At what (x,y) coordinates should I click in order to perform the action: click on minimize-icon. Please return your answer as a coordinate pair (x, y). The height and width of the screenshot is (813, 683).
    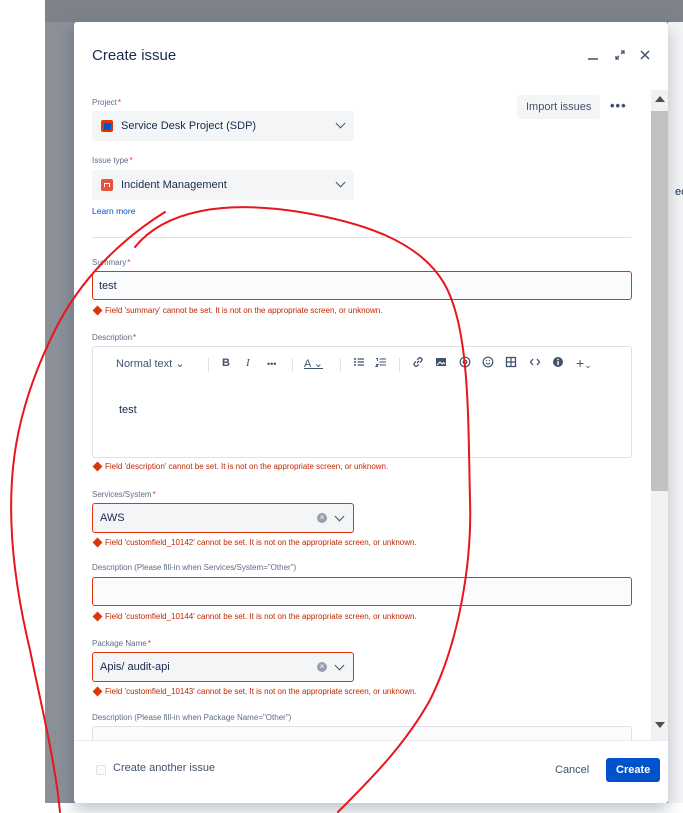
    Looking at the image, I should click on (593, 55).